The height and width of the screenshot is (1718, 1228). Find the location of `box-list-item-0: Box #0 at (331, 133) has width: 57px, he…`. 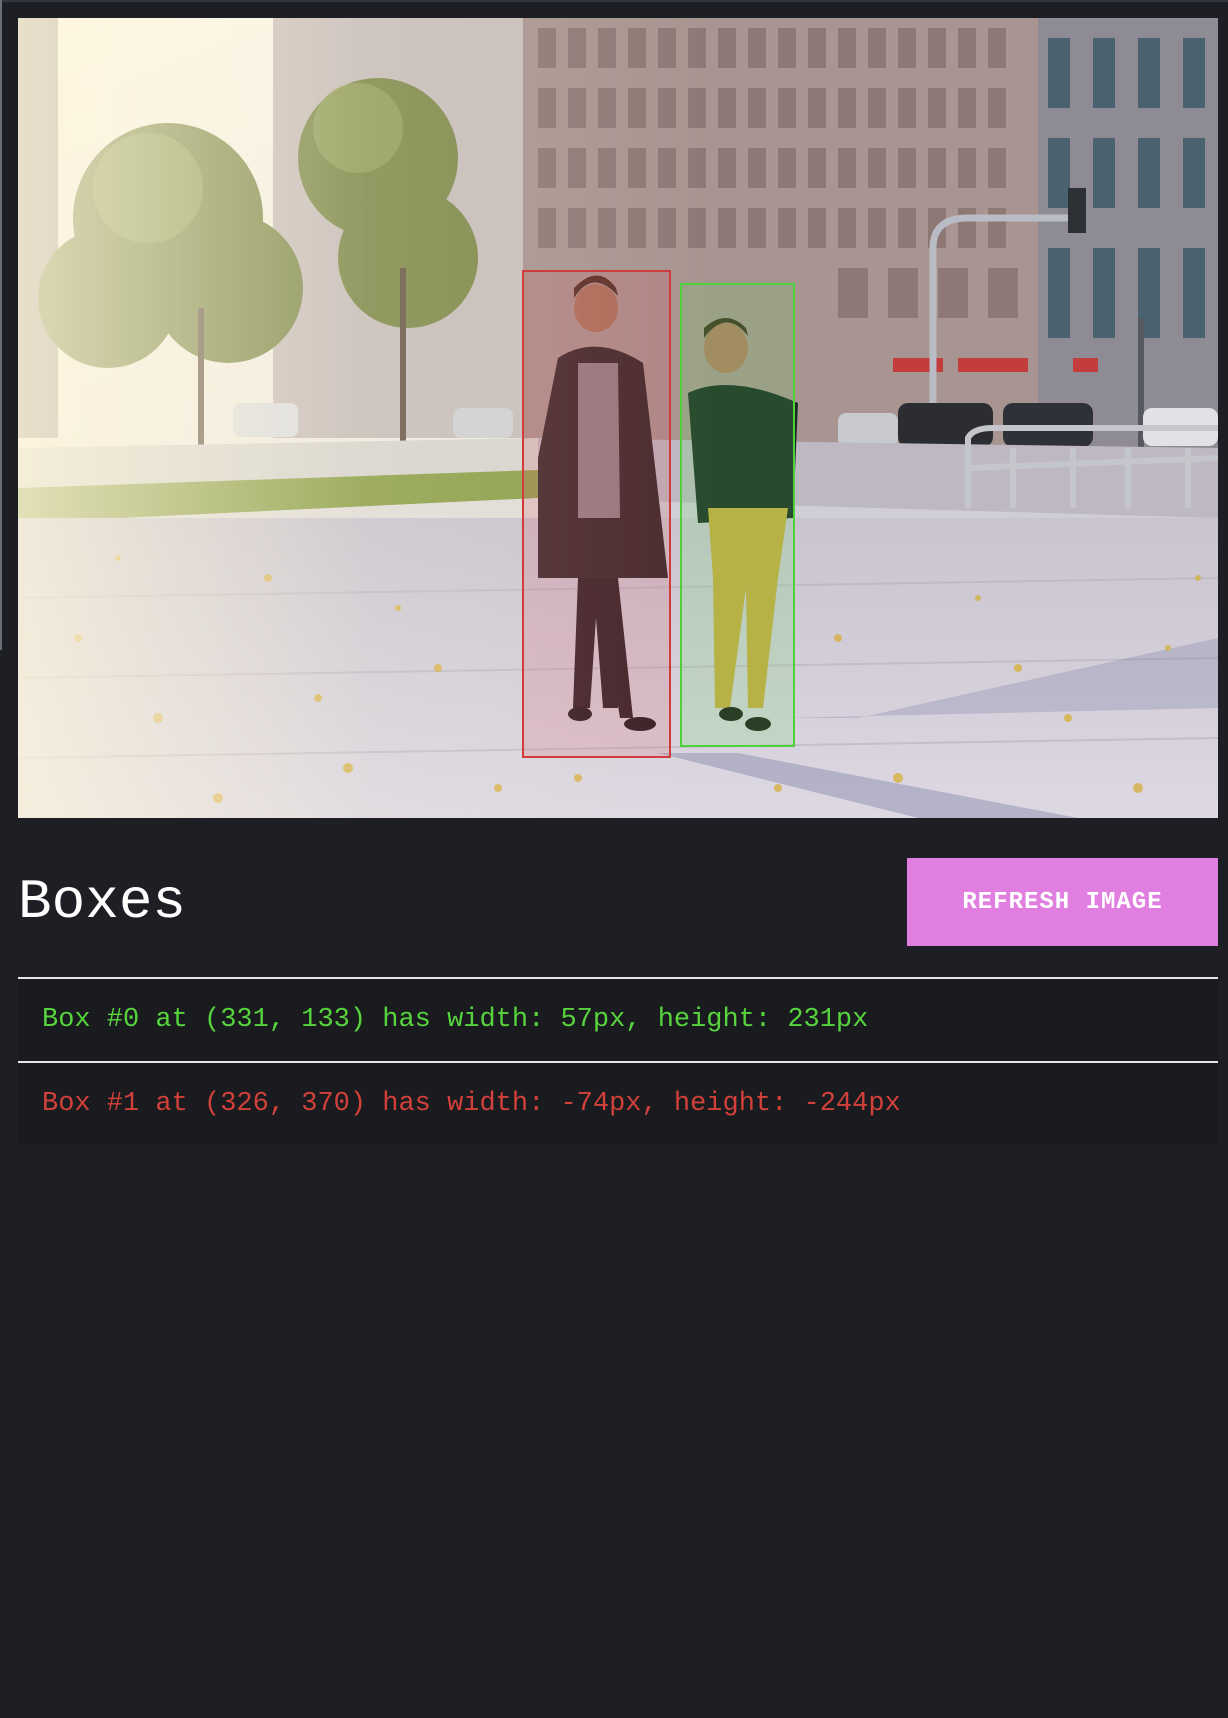

box-list-item-0: Box #0 at (331, 133) has width: 57px, he… is located at coordinates (618, 1019).